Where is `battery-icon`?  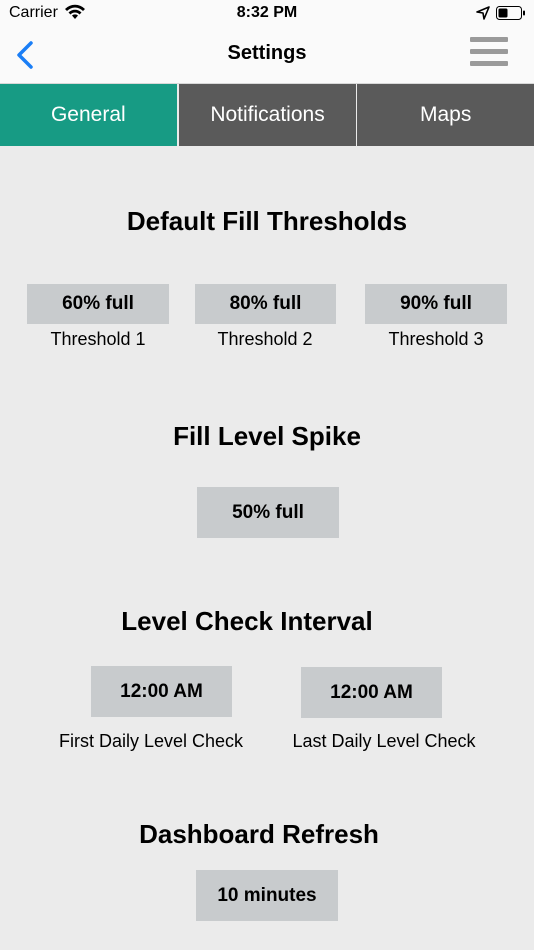 battery-icon is located at coordinates (510, 13).